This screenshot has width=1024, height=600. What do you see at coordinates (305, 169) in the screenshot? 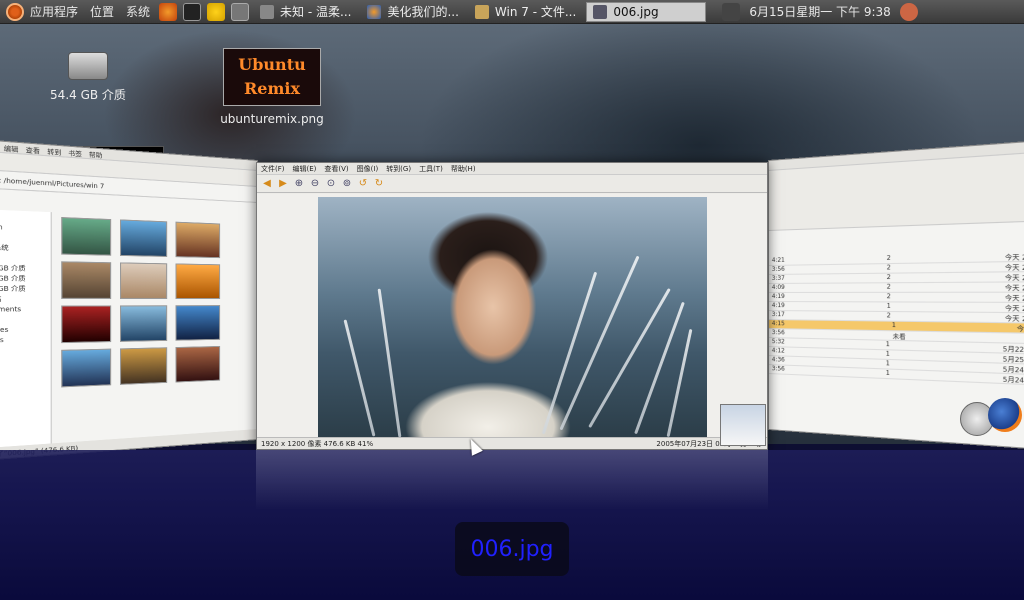
I see `menu-edit: 编辑(E)` at bounding box center [305, 169].